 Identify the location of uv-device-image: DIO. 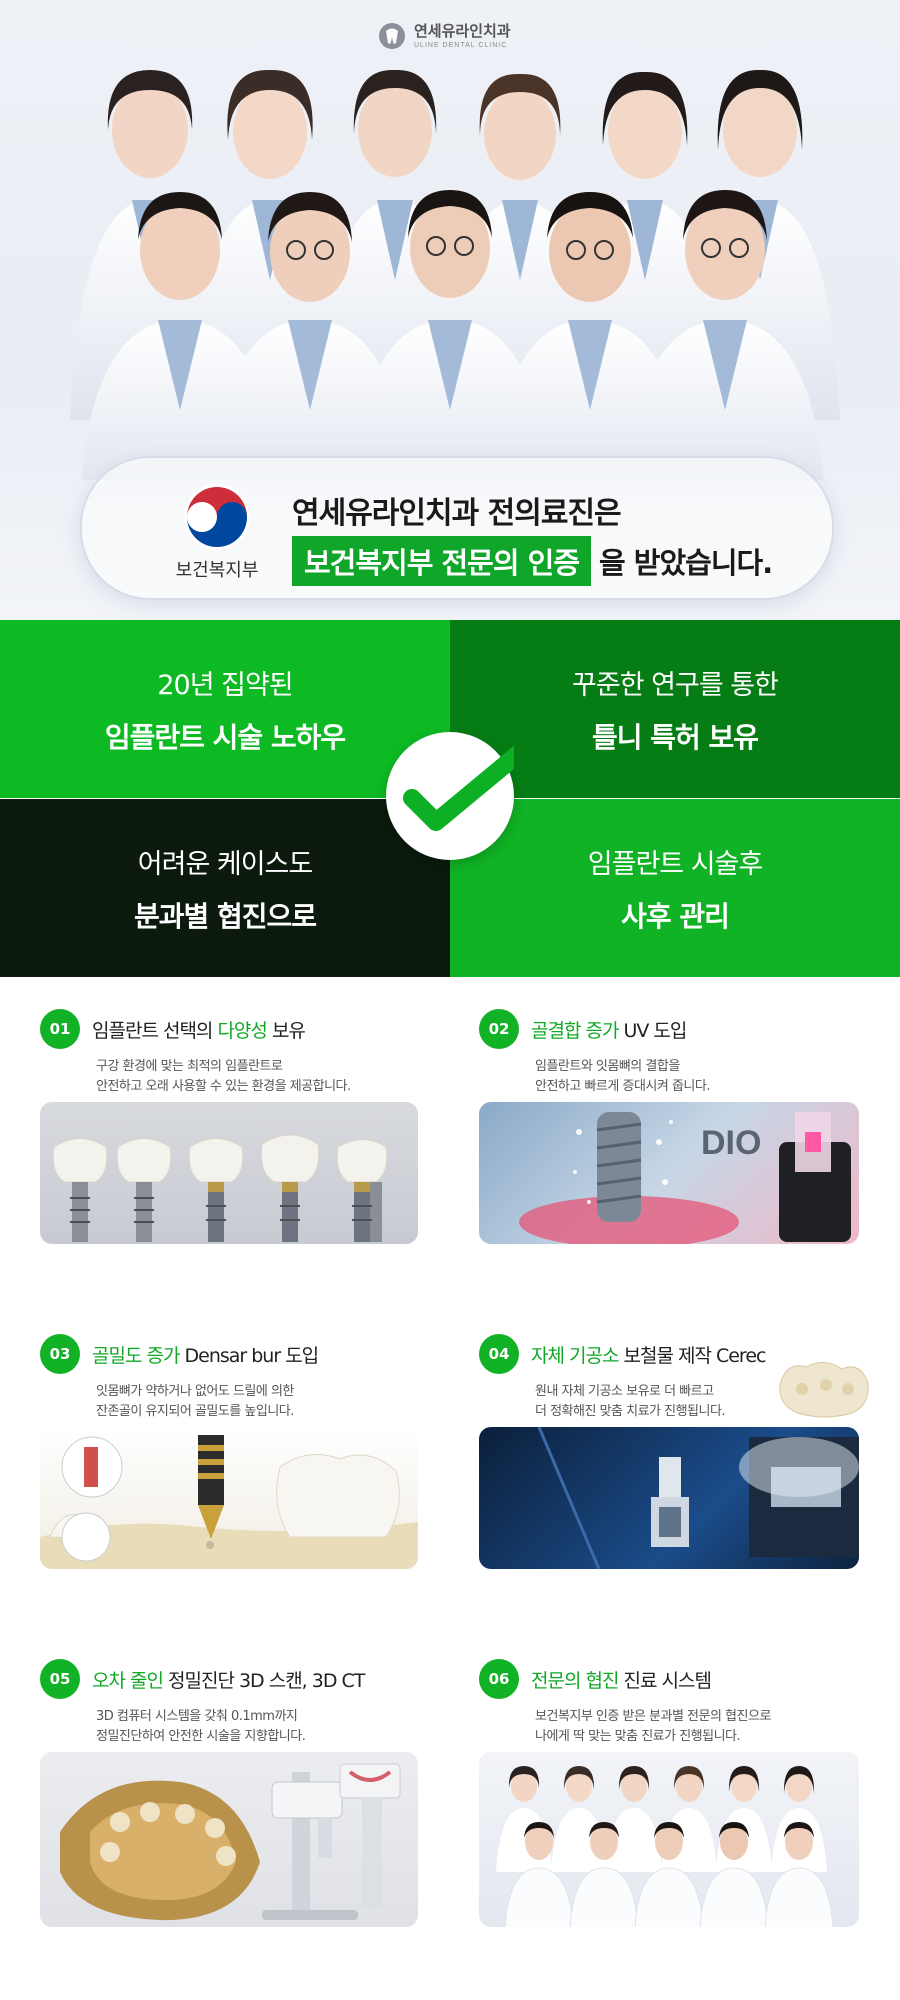
(669, 1173).